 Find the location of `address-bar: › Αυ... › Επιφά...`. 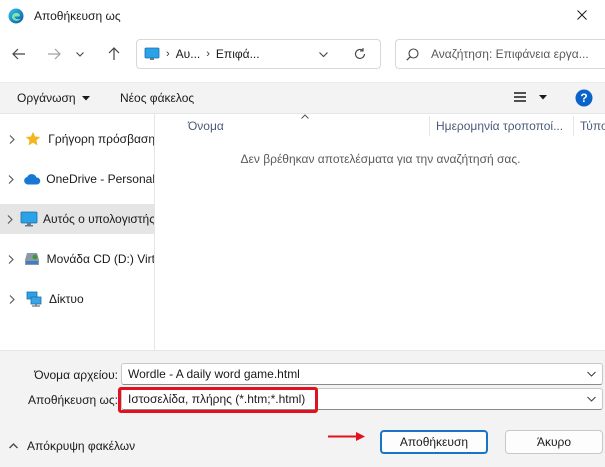

address-bar: › Αυ... › Επιφά... is located at coordinates (258, 54).